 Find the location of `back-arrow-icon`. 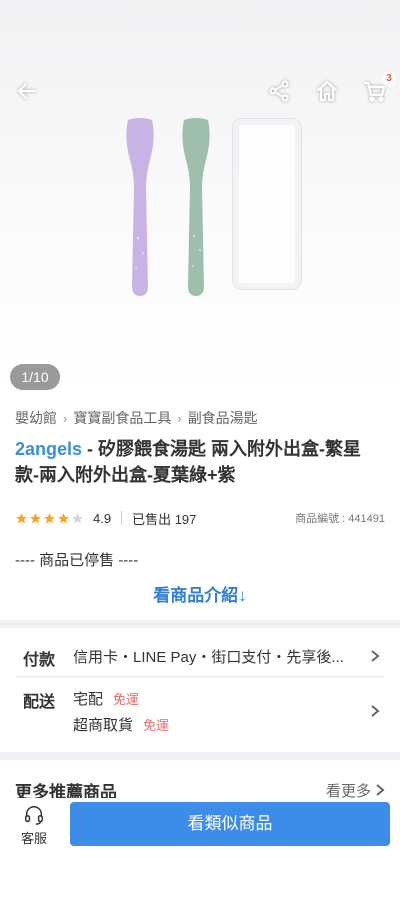

back-arrow-icon is located at coordinates (27, 91).